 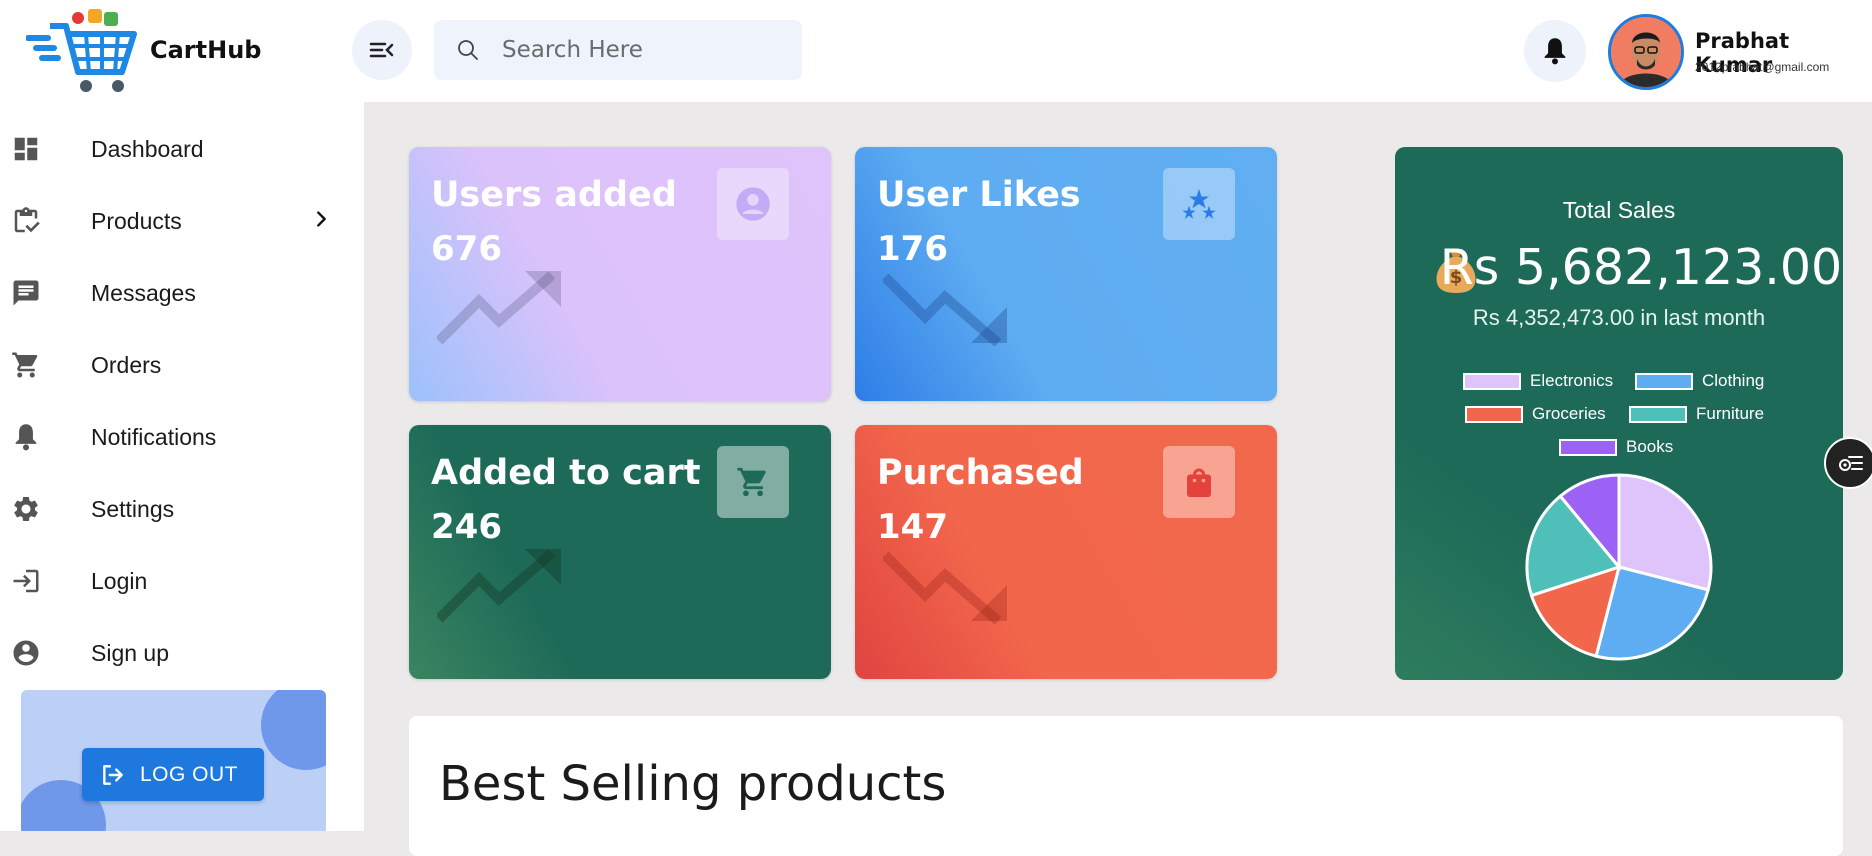 What do you see at coordinates (113, 774) in the screenshot?
I see `logout-icon` at bounding box center [113, 774].